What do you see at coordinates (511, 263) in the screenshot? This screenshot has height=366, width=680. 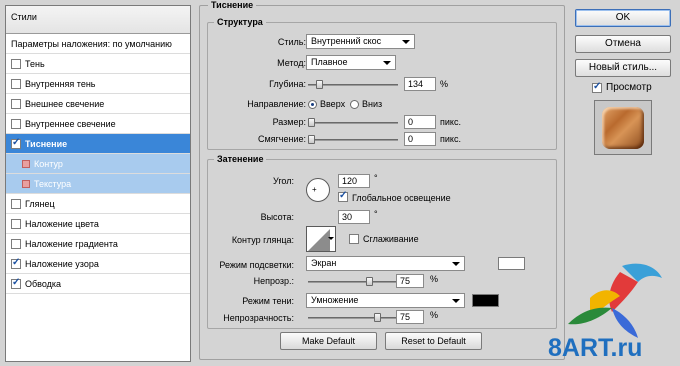 I see `highlight-color-swatch` at bounding box center [511, 263].